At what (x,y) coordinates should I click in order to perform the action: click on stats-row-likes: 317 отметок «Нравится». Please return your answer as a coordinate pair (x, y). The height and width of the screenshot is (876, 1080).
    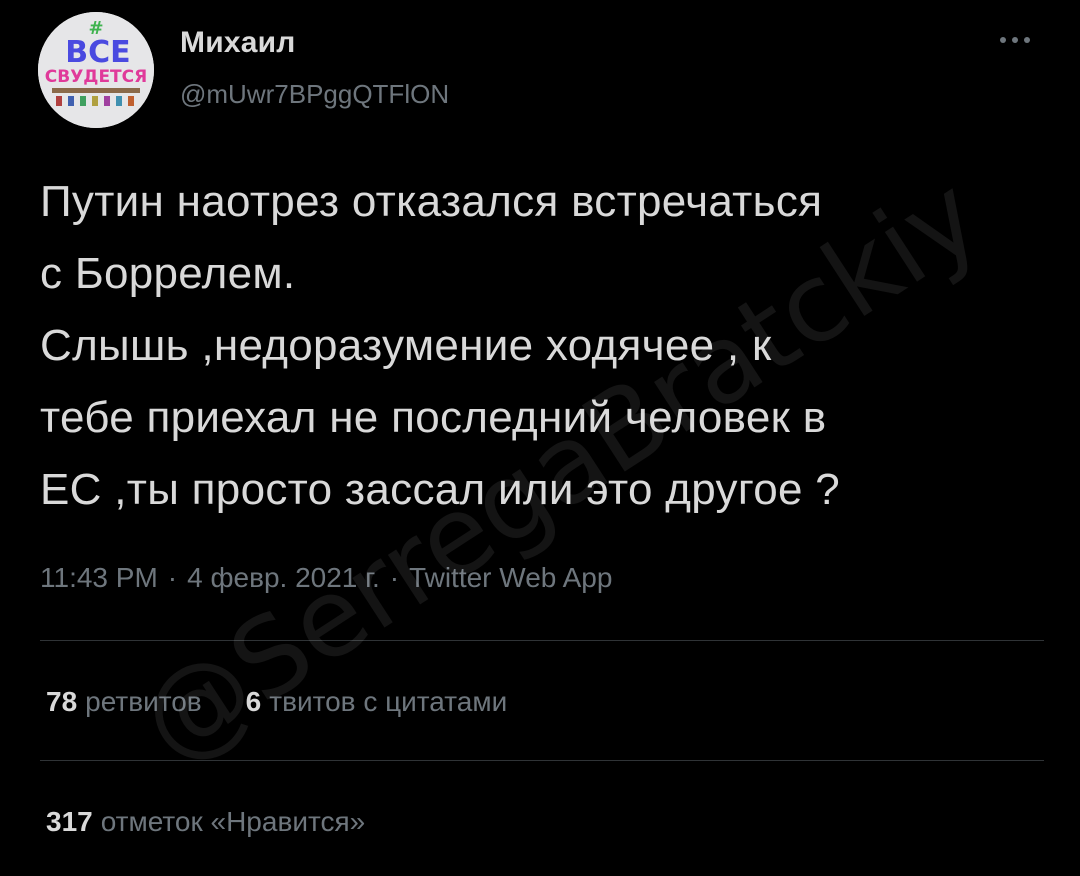
    Looking at the image, I should click on (227, 822).